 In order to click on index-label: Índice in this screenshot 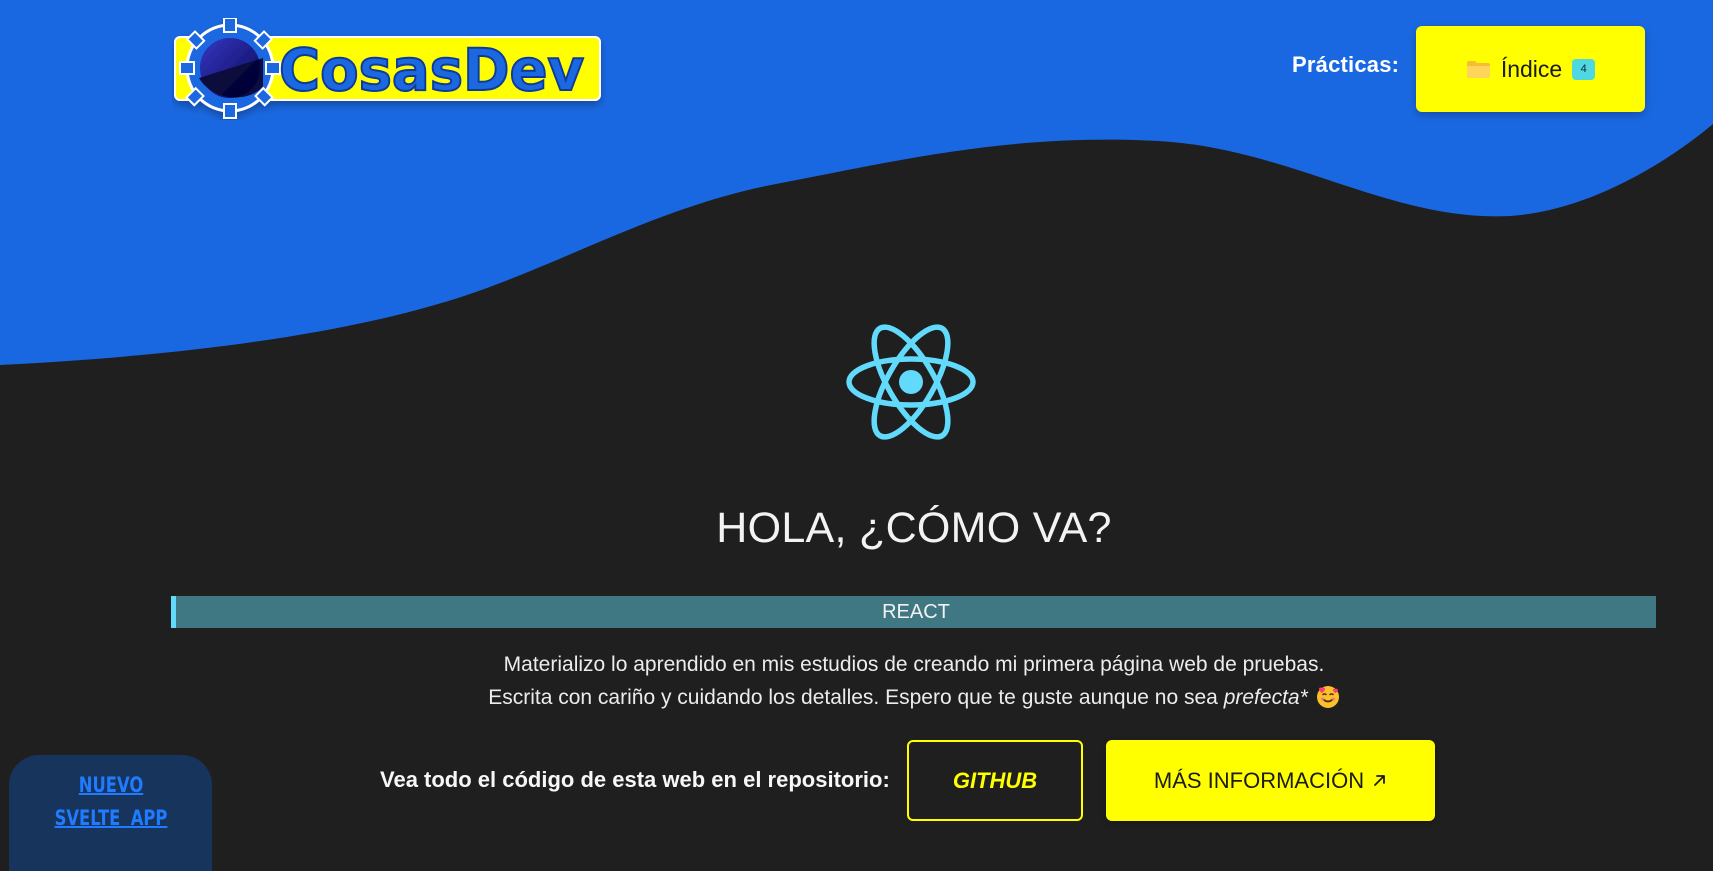, I will do `click(1531, 68)`.